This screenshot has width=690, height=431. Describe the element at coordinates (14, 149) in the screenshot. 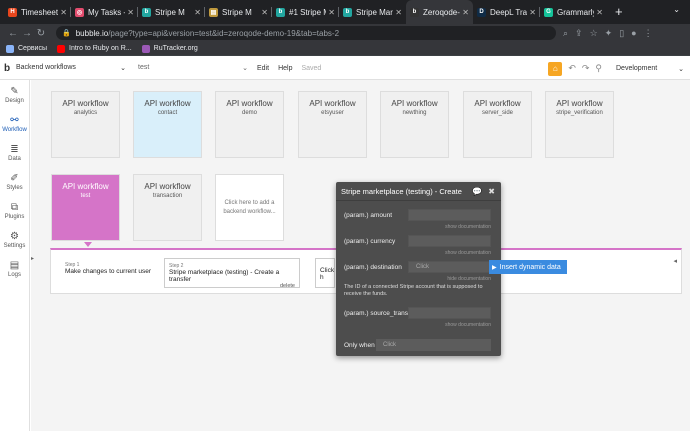

I see `data-icon: ≣` at that location.